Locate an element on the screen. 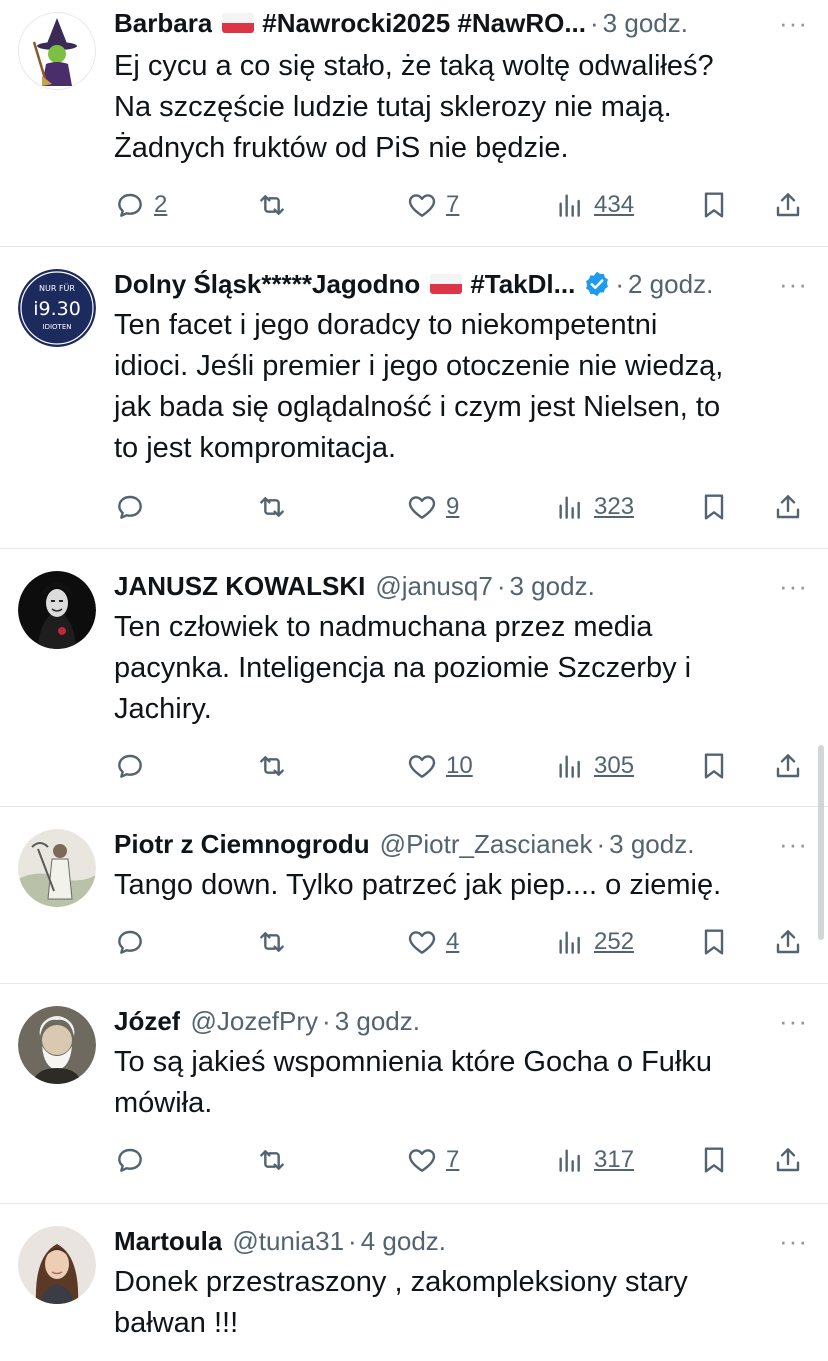 The height and width of the screenshot is (1361, 828). author-name: Barbara is located at coordinates (163, 23).